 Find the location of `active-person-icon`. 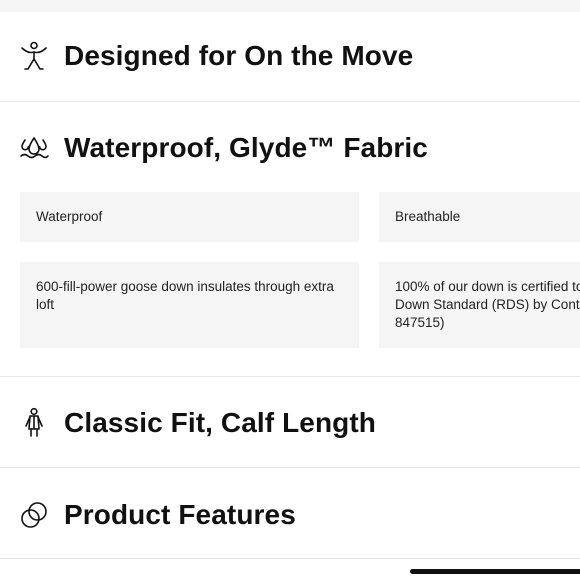

active-person-icon is located at coordinates (34, 56).